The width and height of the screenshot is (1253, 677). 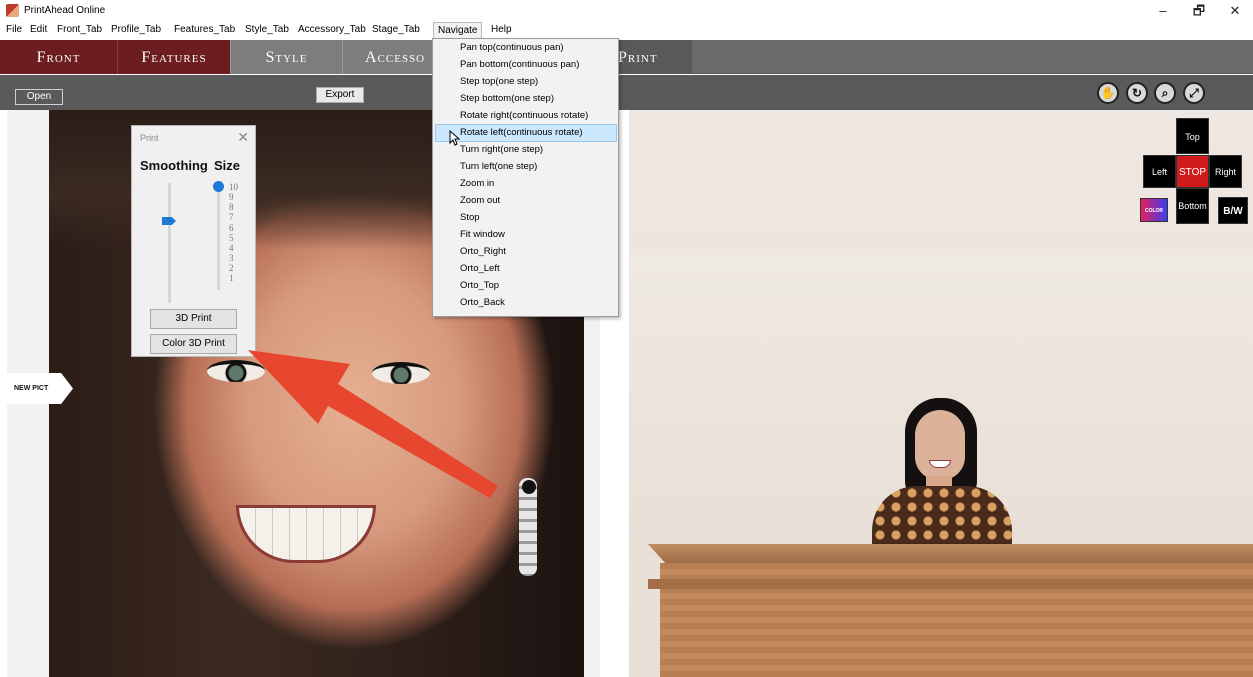 What do you see at coordinates (498, 166) in the screenshot?
I see `nav-turn-left: Turn left(one step)` at bounding box center [498, 166].